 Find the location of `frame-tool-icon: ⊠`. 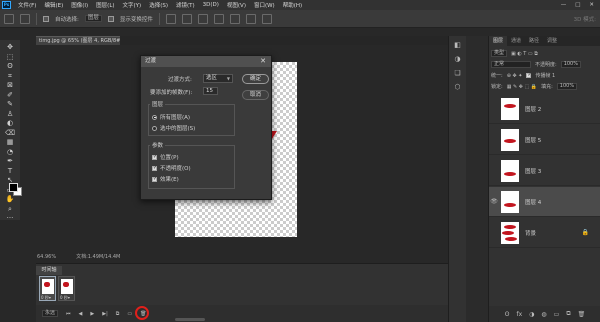

frame-tool-icon: ⊠ is located at coordinates (10, 85).